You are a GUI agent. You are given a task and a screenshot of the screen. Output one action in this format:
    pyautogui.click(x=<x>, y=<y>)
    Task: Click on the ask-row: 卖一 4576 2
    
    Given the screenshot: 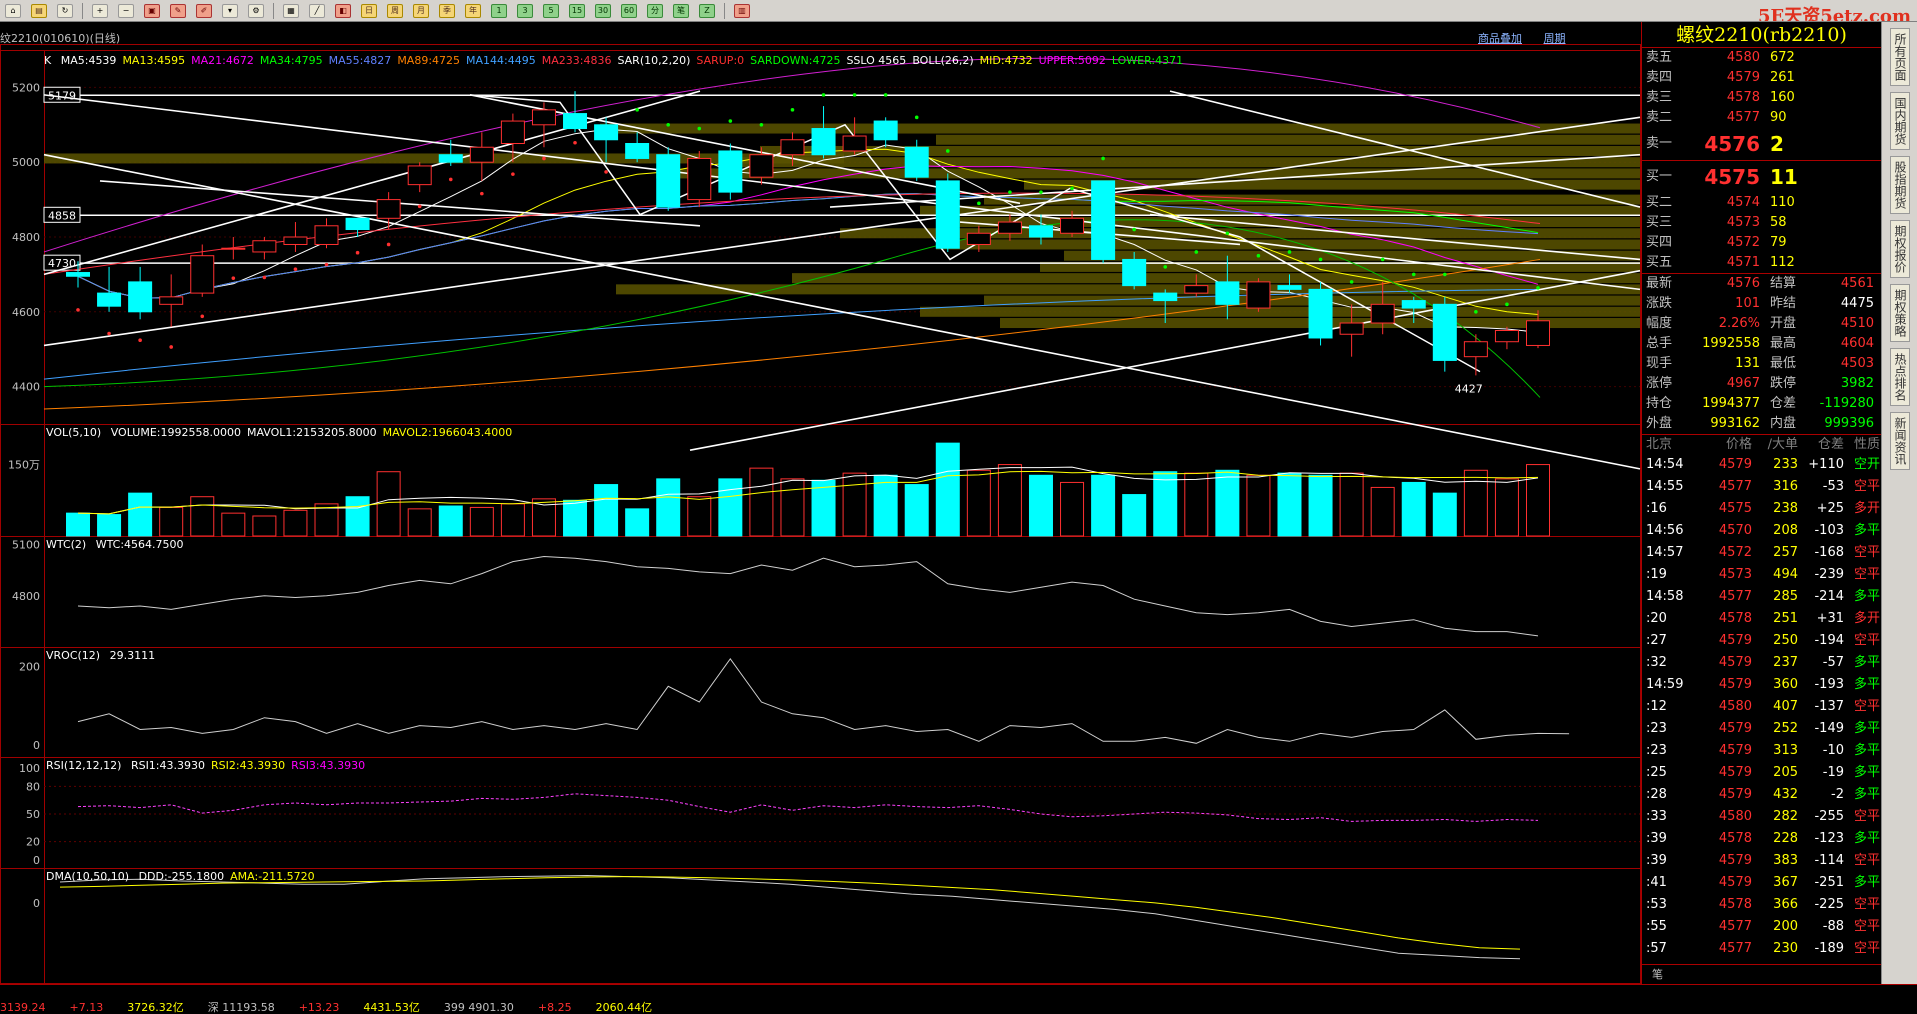 What is the action you would take?
    pyautogui.click(x=1761, y=144)
    